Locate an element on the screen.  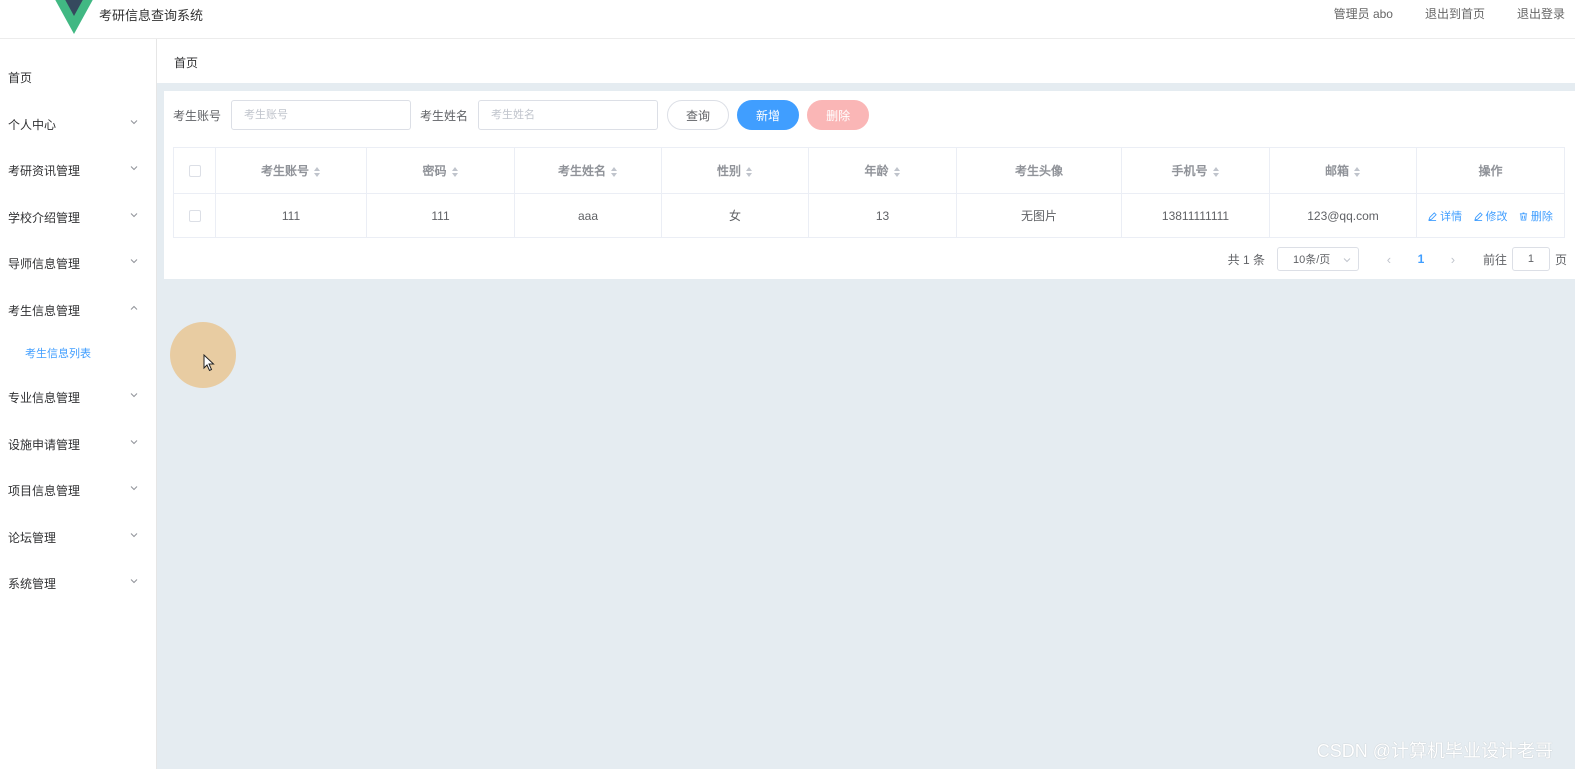
cell-email: 123@qq.com is located at coordinates (1343, 215).